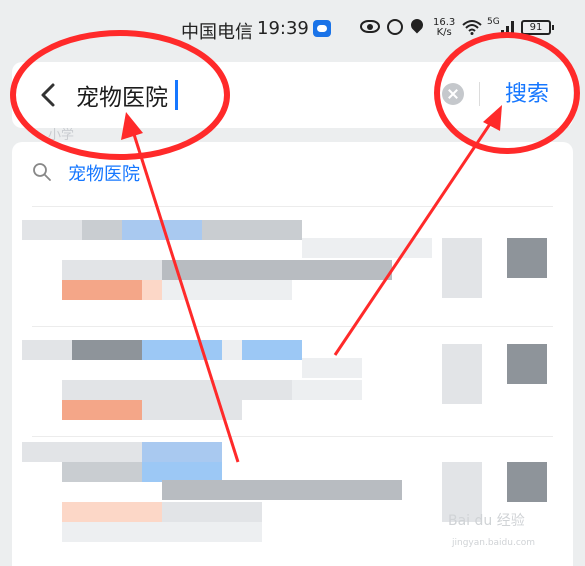 This screenshot has width=585, height=566. What do you see at coordinates (217, 32) in the screenshot?
I see `carrier-label: 中国电信` at bounding box center [217, 32].